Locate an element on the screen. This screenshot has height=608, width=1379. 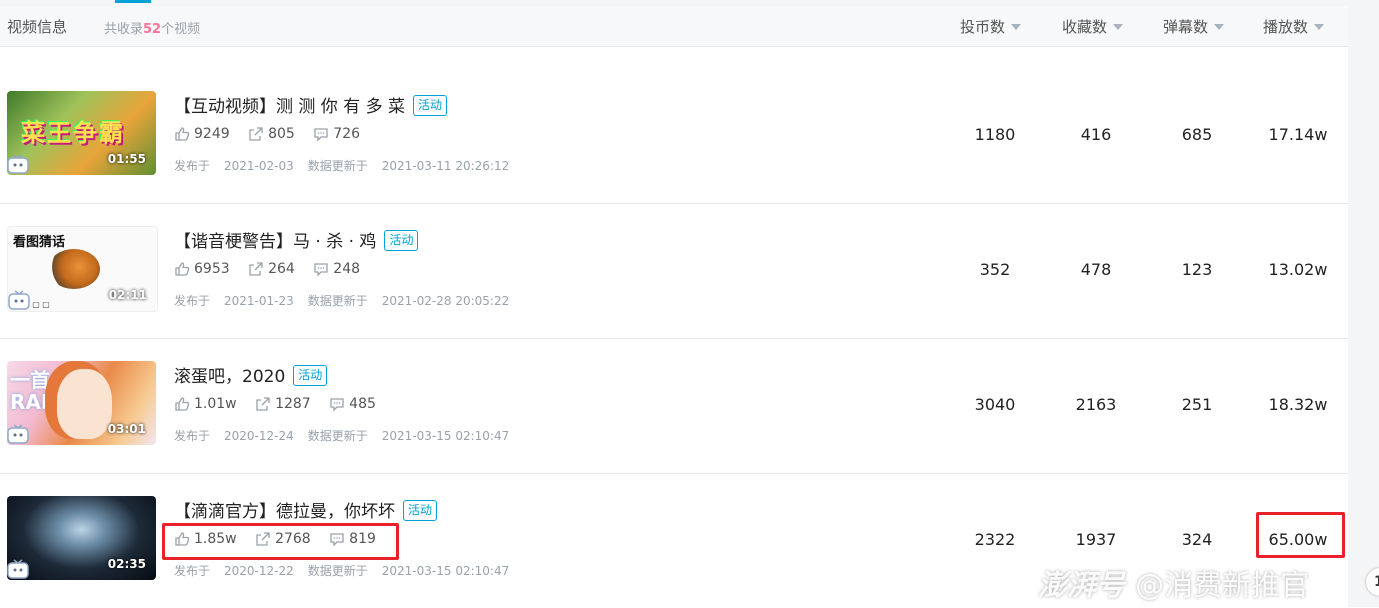
header-title: 视频信息 is located at coordinates (37, 27).